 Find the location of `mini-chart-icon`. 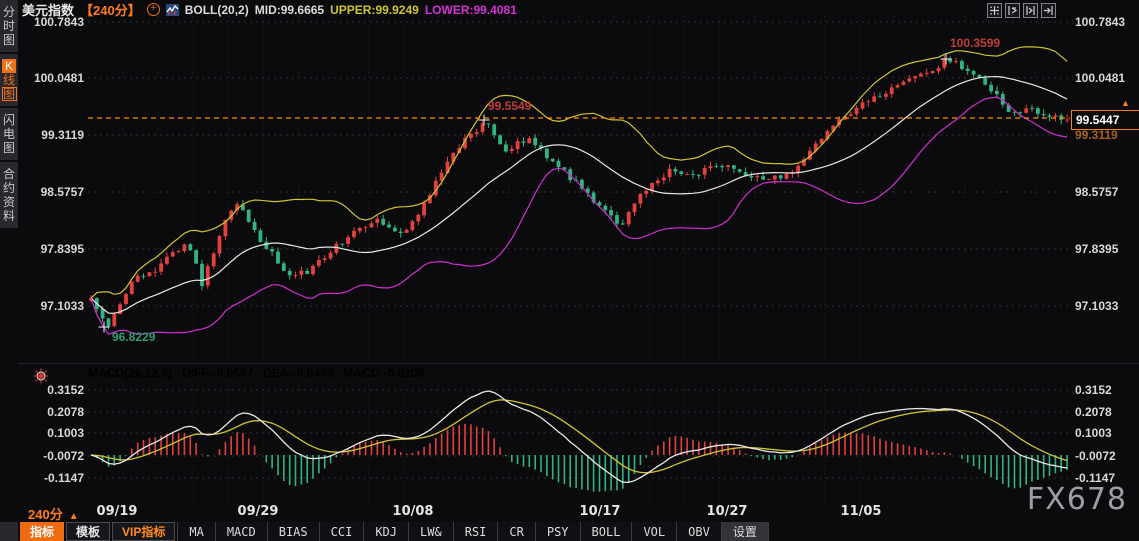

mini-chart-icon is located at coordinates (172, 9).